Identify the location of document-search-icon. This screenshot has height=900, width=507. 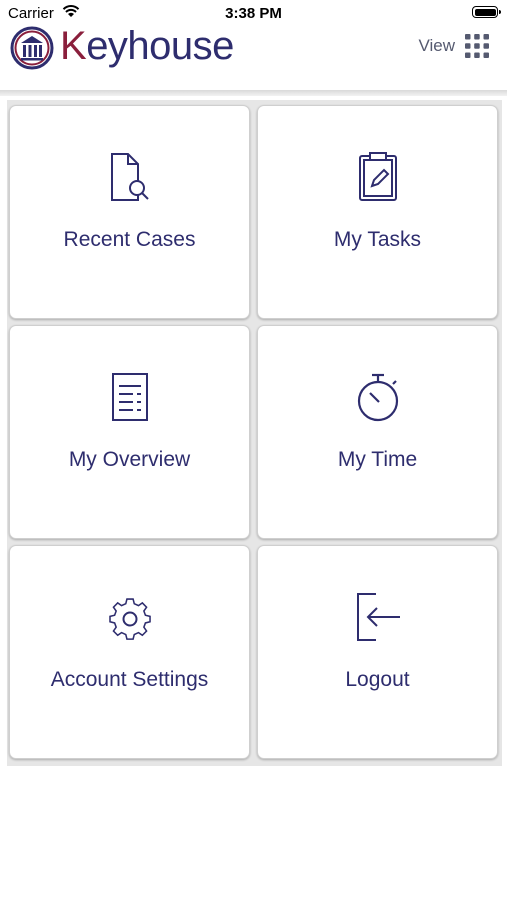
(129, 177).